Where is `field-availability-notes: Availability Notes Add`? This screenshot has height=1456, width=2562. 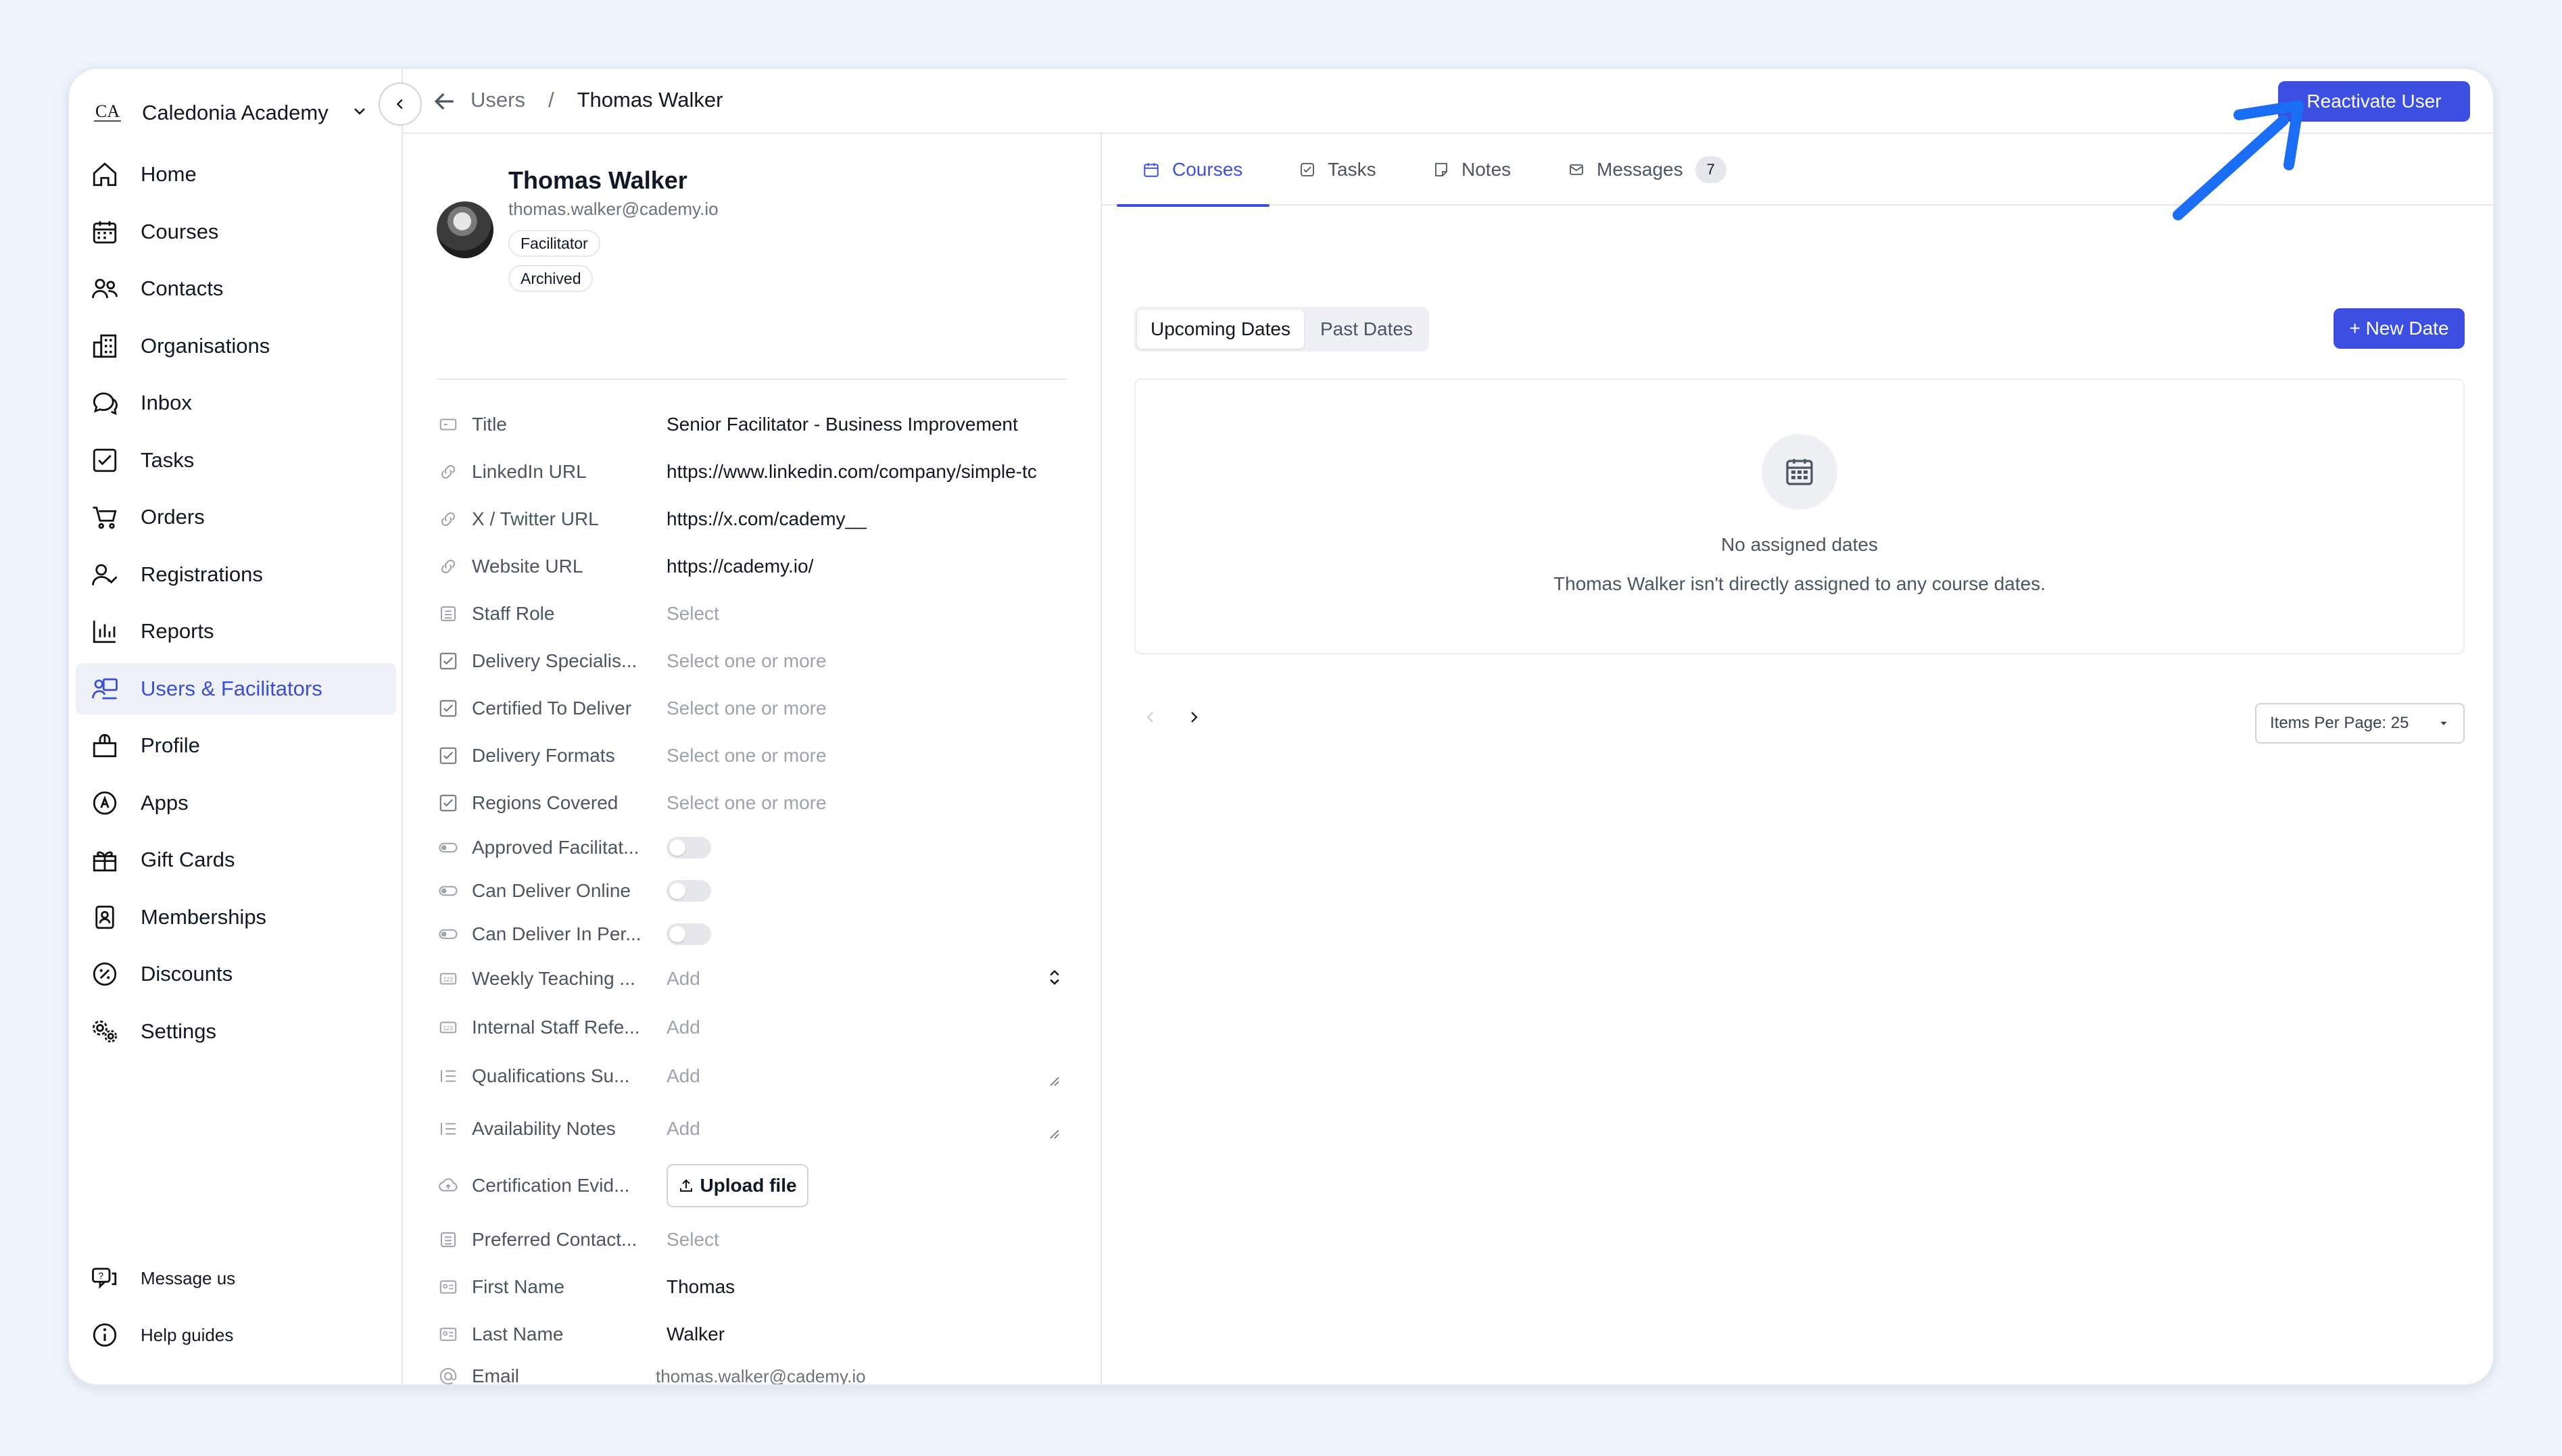 field-availability-notes: Availability Notes Add is located at coordinates (754, 1128).